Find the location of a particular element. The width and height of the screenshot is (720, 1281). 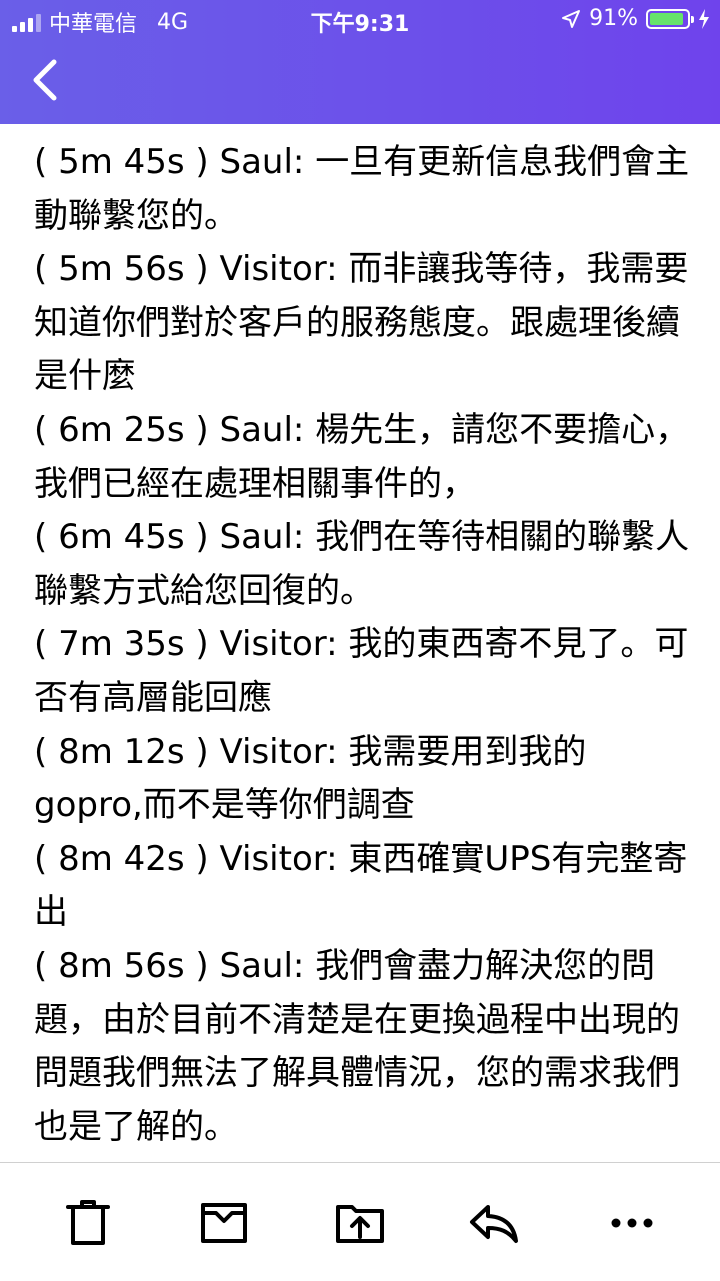

message-timestamp: ( 5m 45s ) is located at coordinates (121, 162).